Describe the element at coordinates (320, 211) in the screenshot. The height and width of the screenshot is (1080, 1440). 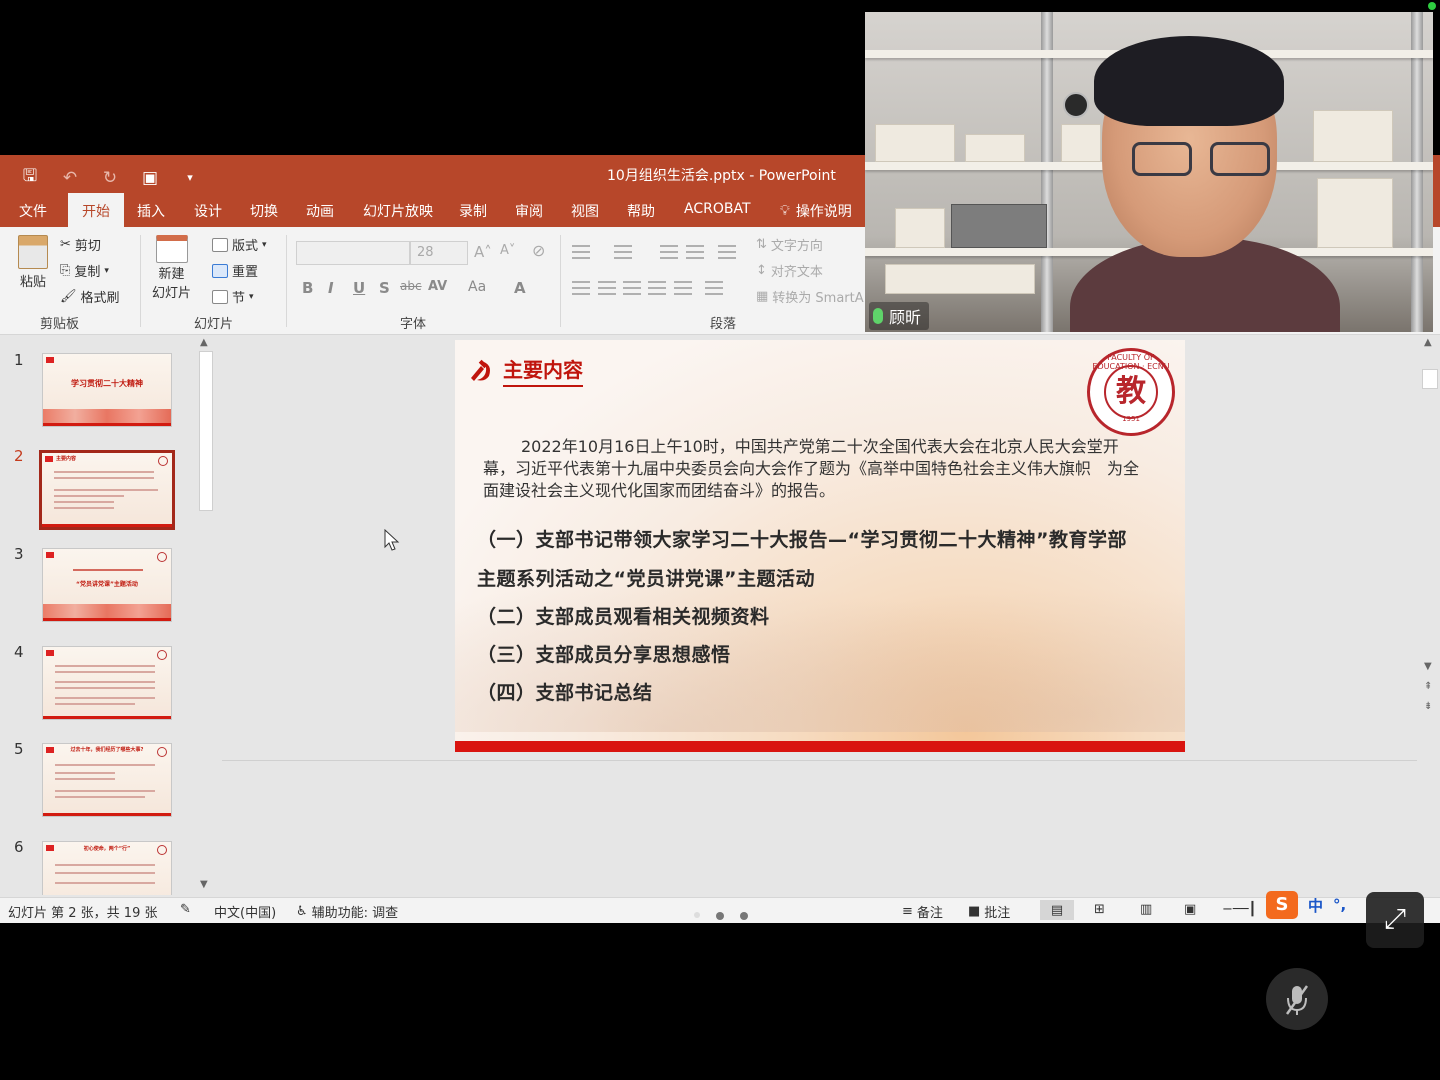
I see `tab-animations: 动画` at that location.